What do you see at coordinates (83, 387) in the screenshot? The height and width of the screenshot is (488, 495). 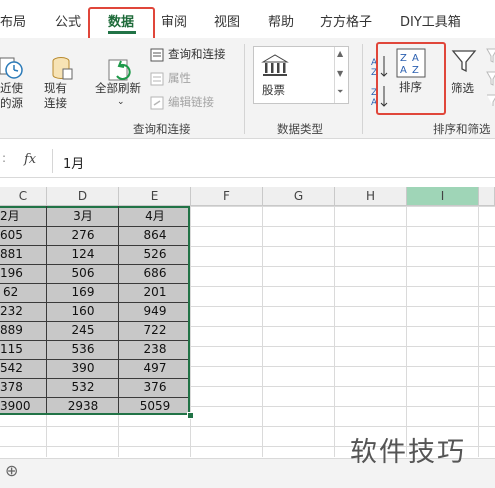 I see `table-cell: 532` at bounding box center [83, 387].